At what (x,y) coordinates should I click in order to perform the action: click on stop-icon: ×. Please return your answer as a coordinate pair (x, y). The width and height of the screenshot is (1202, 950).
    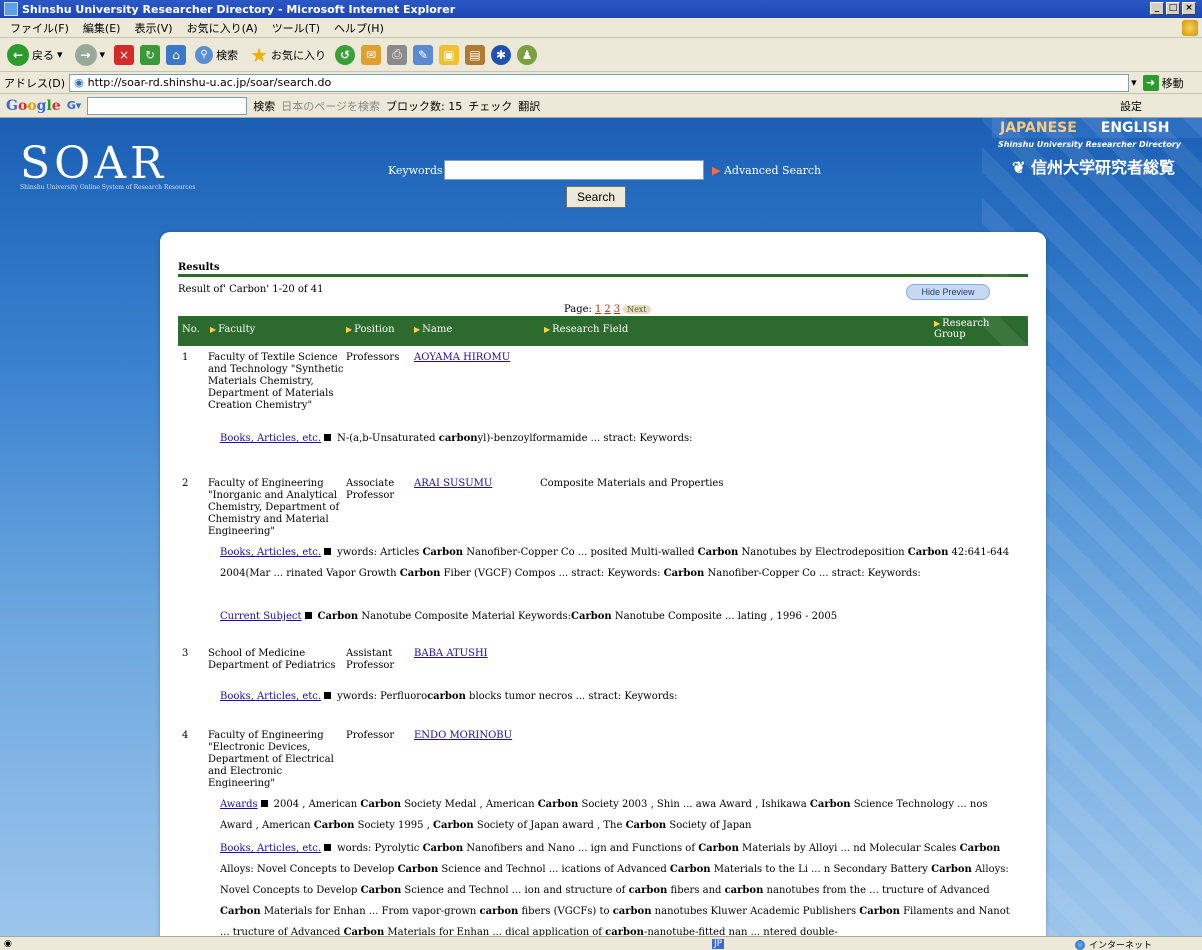
    Looking at the image, I should click on (124, 54).